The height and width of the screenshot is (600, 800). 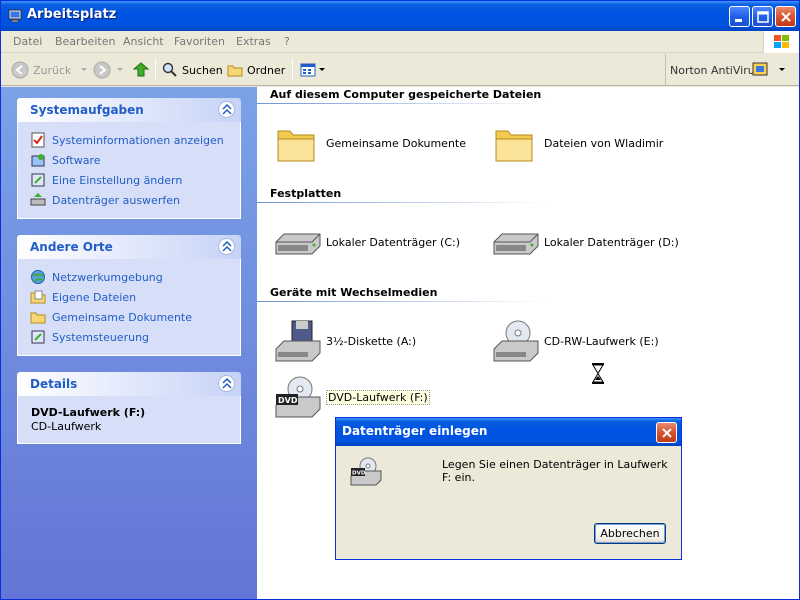 I want to click on details-panel: Details DVD-Laufwerk (F:) CD-Laufwerk, so click(x=129, y=408).